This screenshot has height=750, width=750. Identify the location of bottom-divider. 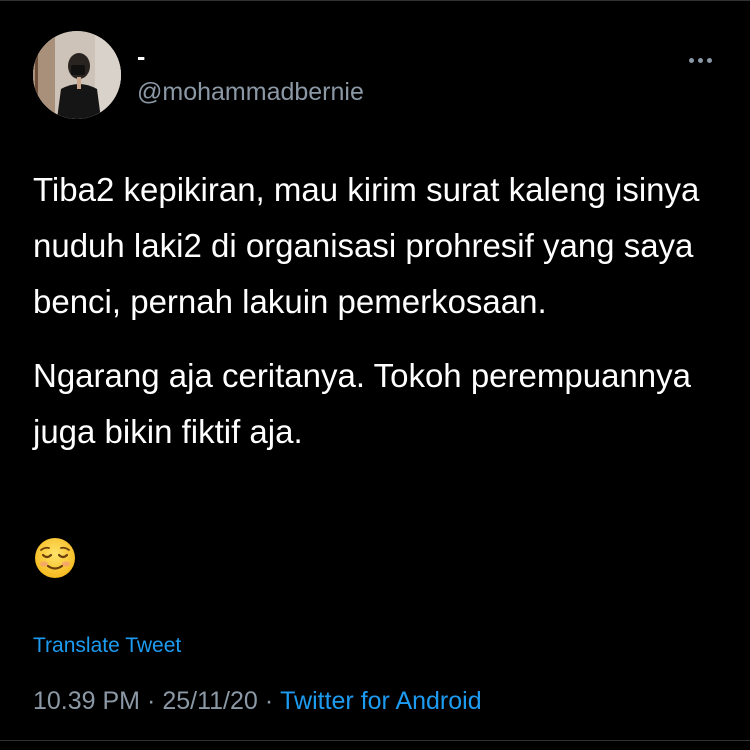
(375, 740).